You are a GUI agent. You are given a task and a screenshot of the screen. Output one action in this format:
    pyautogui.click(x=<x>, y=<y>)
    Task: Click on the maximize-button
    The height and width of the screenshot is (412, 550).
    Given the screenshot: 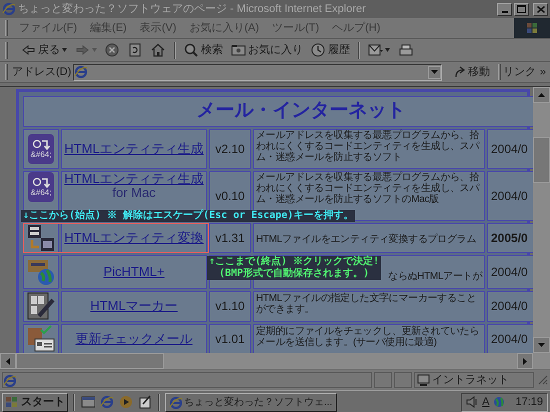 What is the action you would take?
    pyautogui.click(x=521, y=9)
    